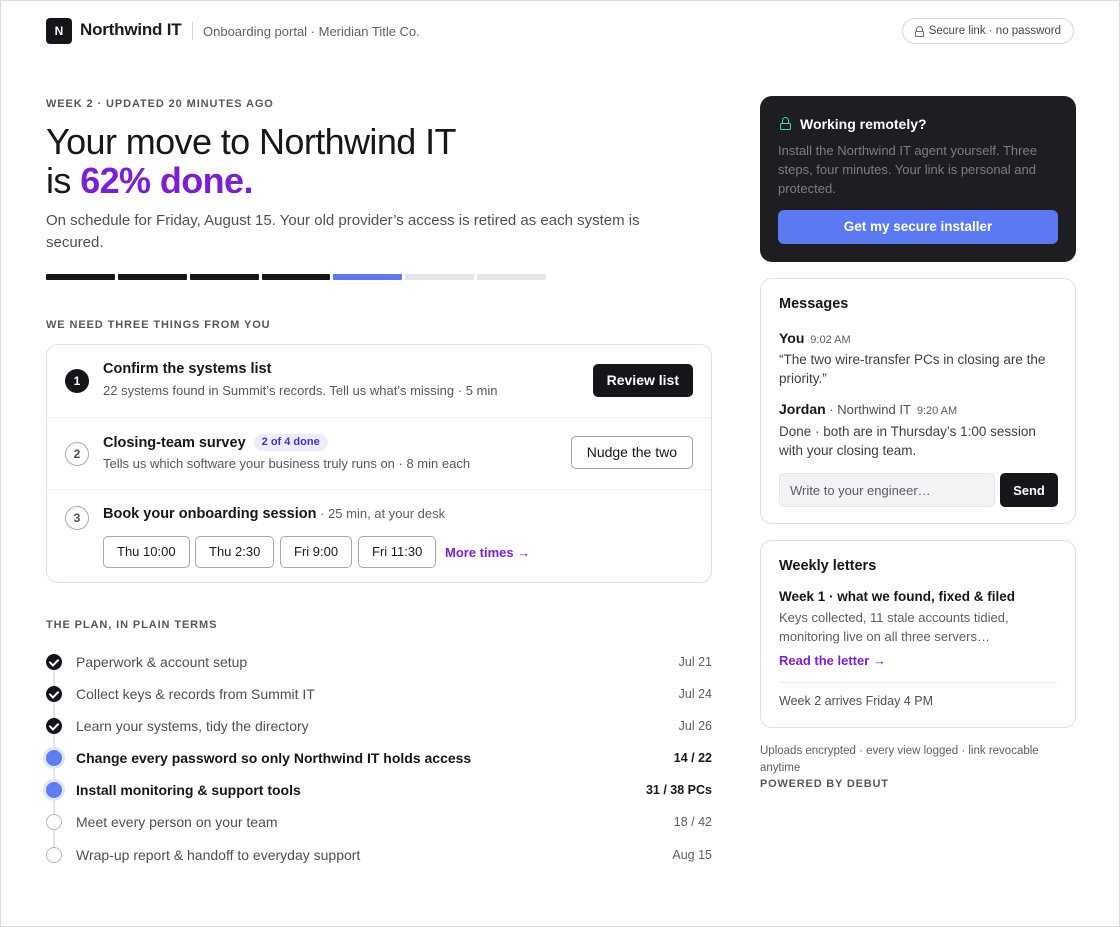  Describe the element at coordinates (863, 124) in the screenshot. I see `remote-title: Working remotely?` at that location.